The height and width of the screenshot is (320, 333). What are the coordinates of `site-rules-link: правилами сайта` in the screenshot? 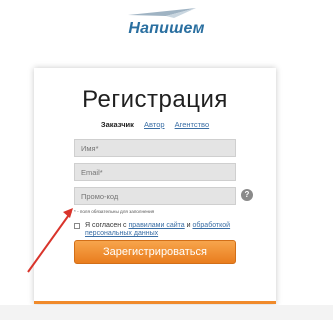 It's located at (157, 225).